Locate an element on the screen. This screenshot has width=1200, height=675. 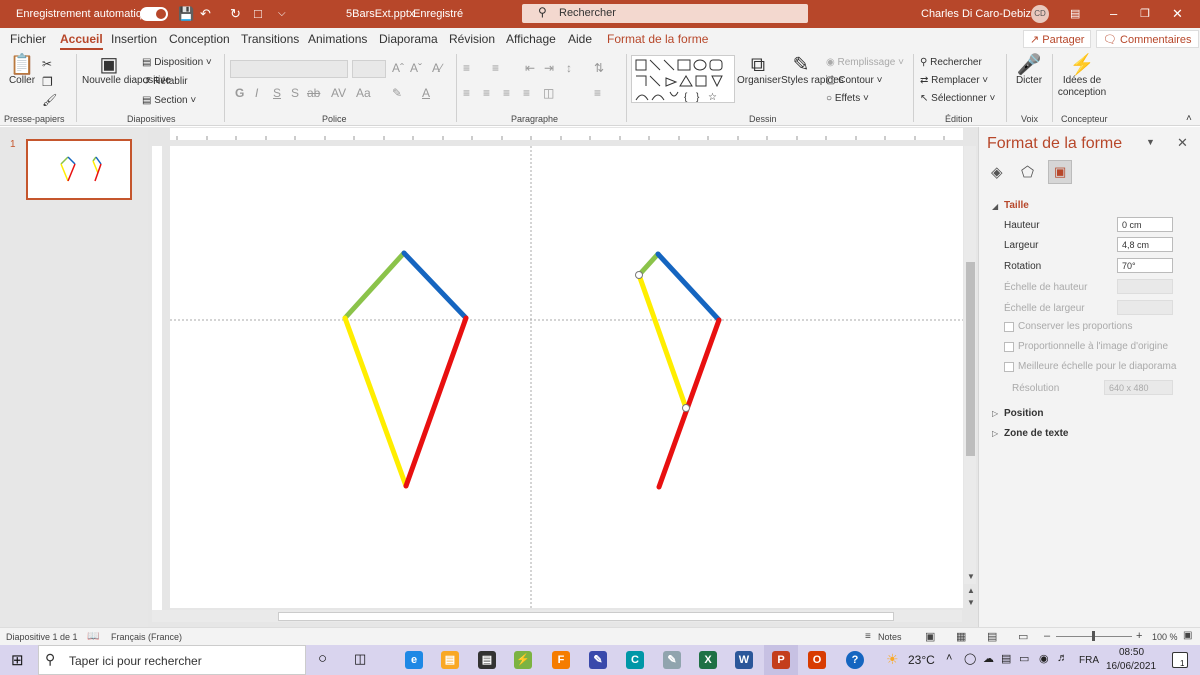
avatar: CD is located at coordinates (1040, 14).